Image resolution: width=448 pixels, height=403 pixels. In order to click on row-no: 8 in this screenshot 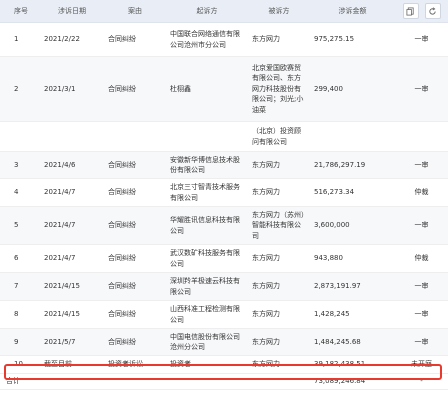, I will do `click(20, 314)`.